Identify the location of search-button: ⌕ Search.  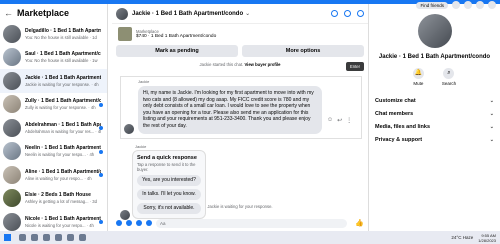
(449, 77).